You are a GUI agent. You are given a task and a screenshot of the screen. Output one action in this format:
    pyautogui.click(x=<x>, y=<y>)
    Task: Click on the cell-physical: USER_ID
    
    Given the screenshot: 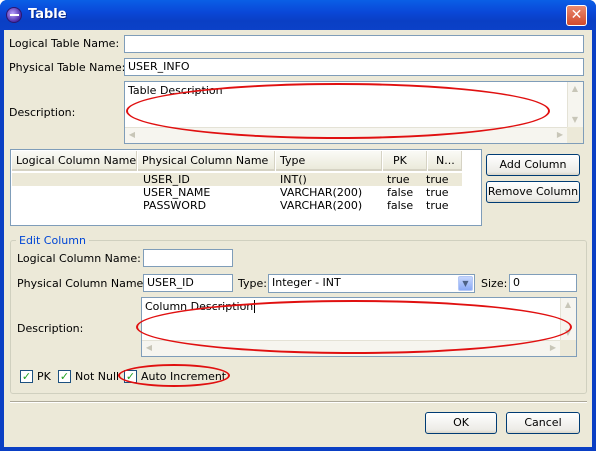 What is the action you would take?
    pyautogui.click(x=166, y=179)
    